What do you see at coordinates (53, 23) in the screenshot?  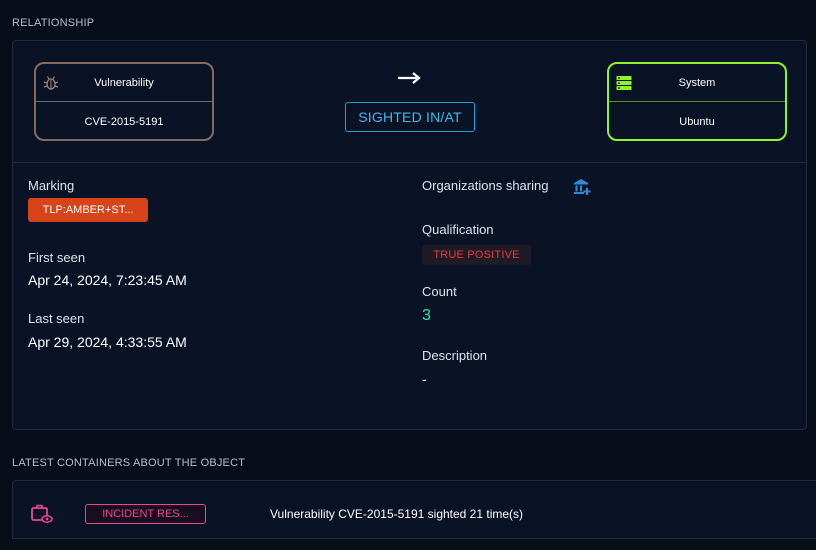 I see `relationship-section-title: RELATIONSHIP` at bounding box center [53, 23].